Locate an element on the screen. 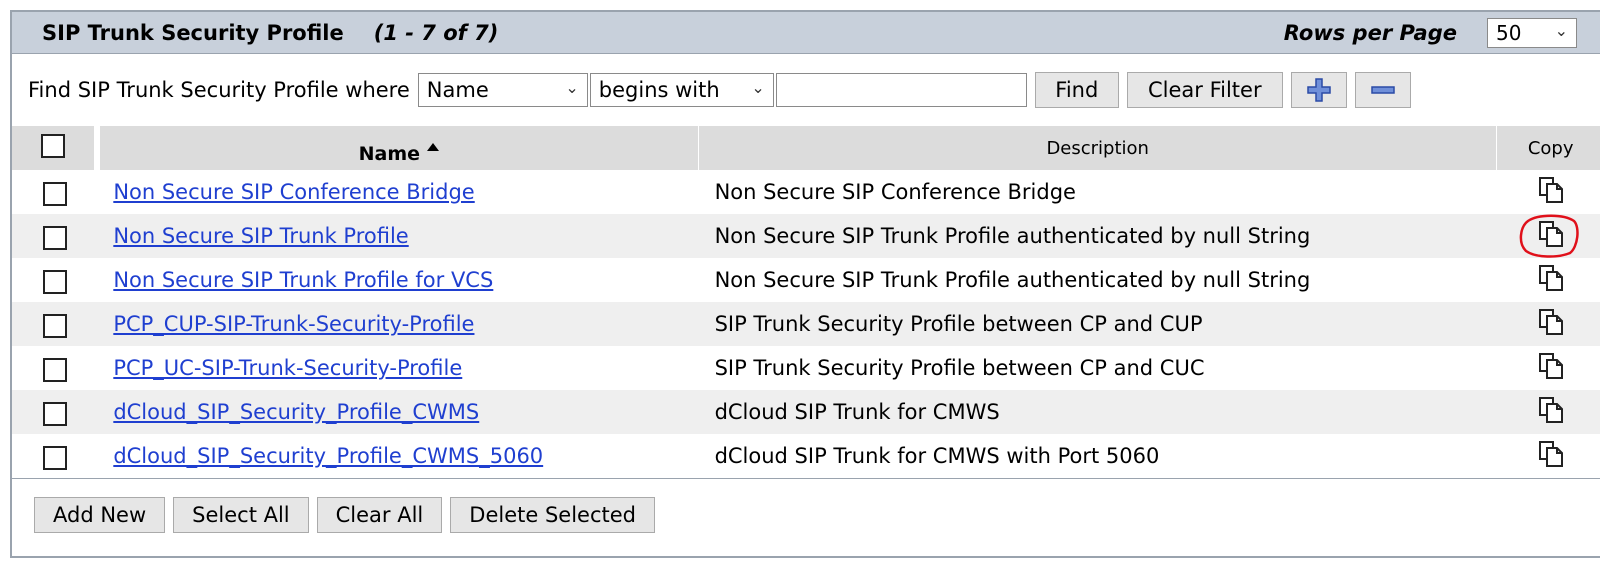 The height and width of the screenshot is (561, 1600). profile-description: Non Secure SIP Conference Bridge is located at coordinates (895, 192).